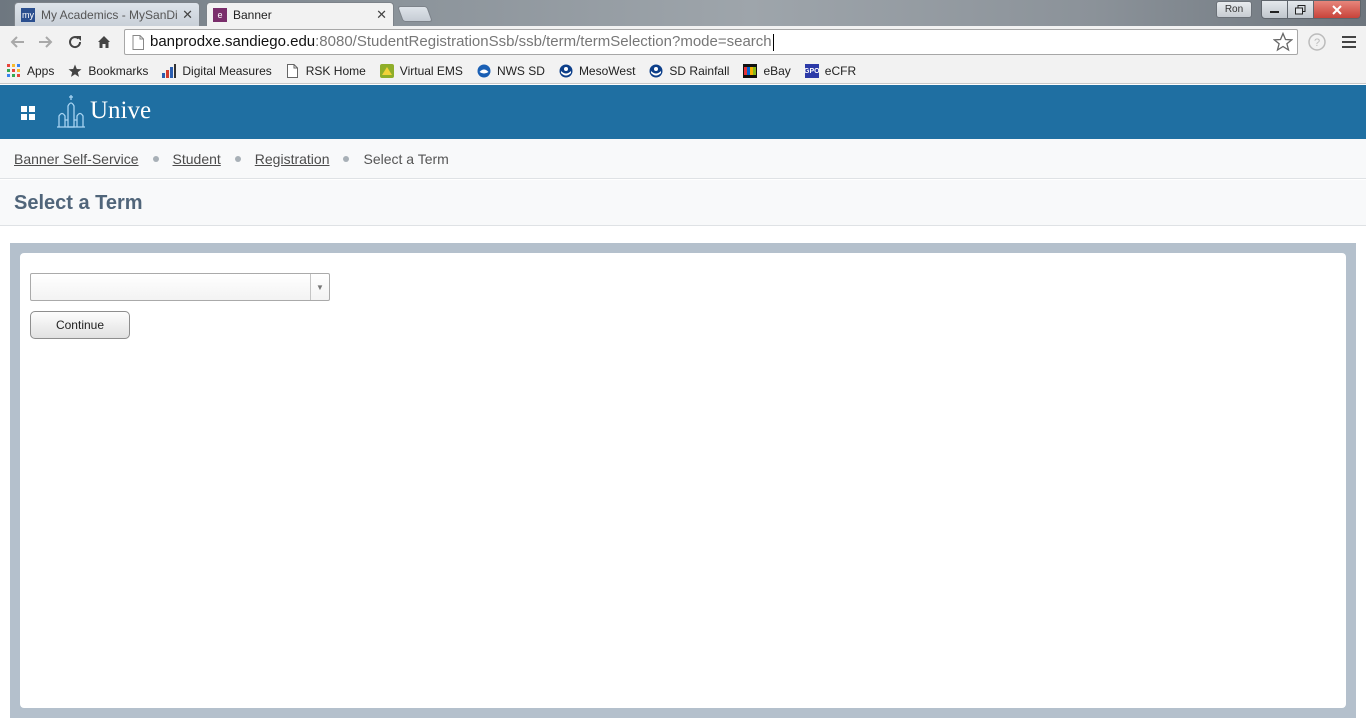 This screenshot has height=728, width=1366. I want to click on help-icon: ?, so click(1317, 42).